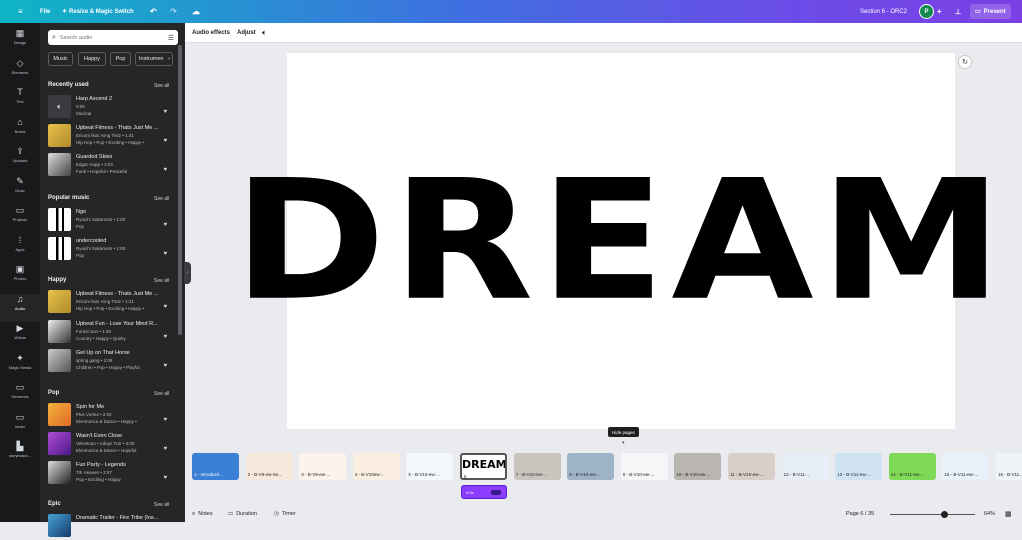  Describe the element at coordinates (120, 59) in the screenshot. I see `chip-pop: Pop` at that location.